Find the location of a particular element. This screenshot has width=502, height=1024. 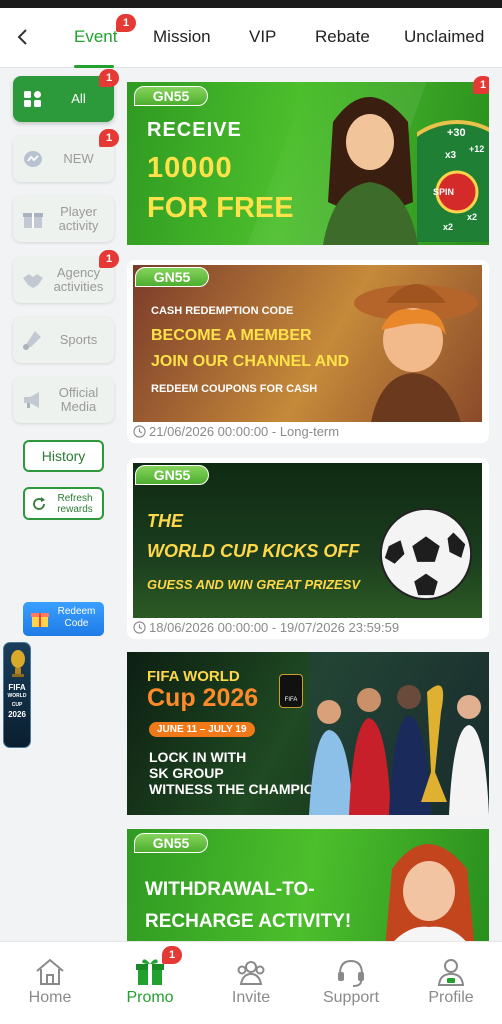

float-banner-line: FIFA is located at coordinates (17, 687).